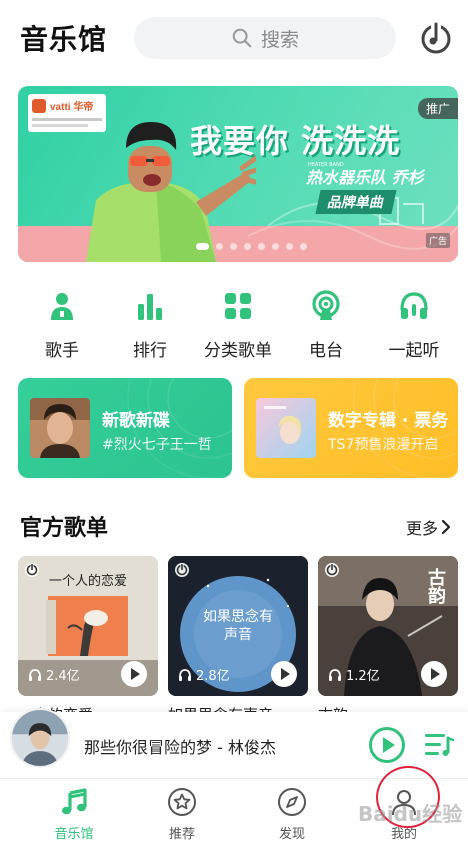  I want to click on banner-headline: 我要你 洗洗洗, so click(295, 141).